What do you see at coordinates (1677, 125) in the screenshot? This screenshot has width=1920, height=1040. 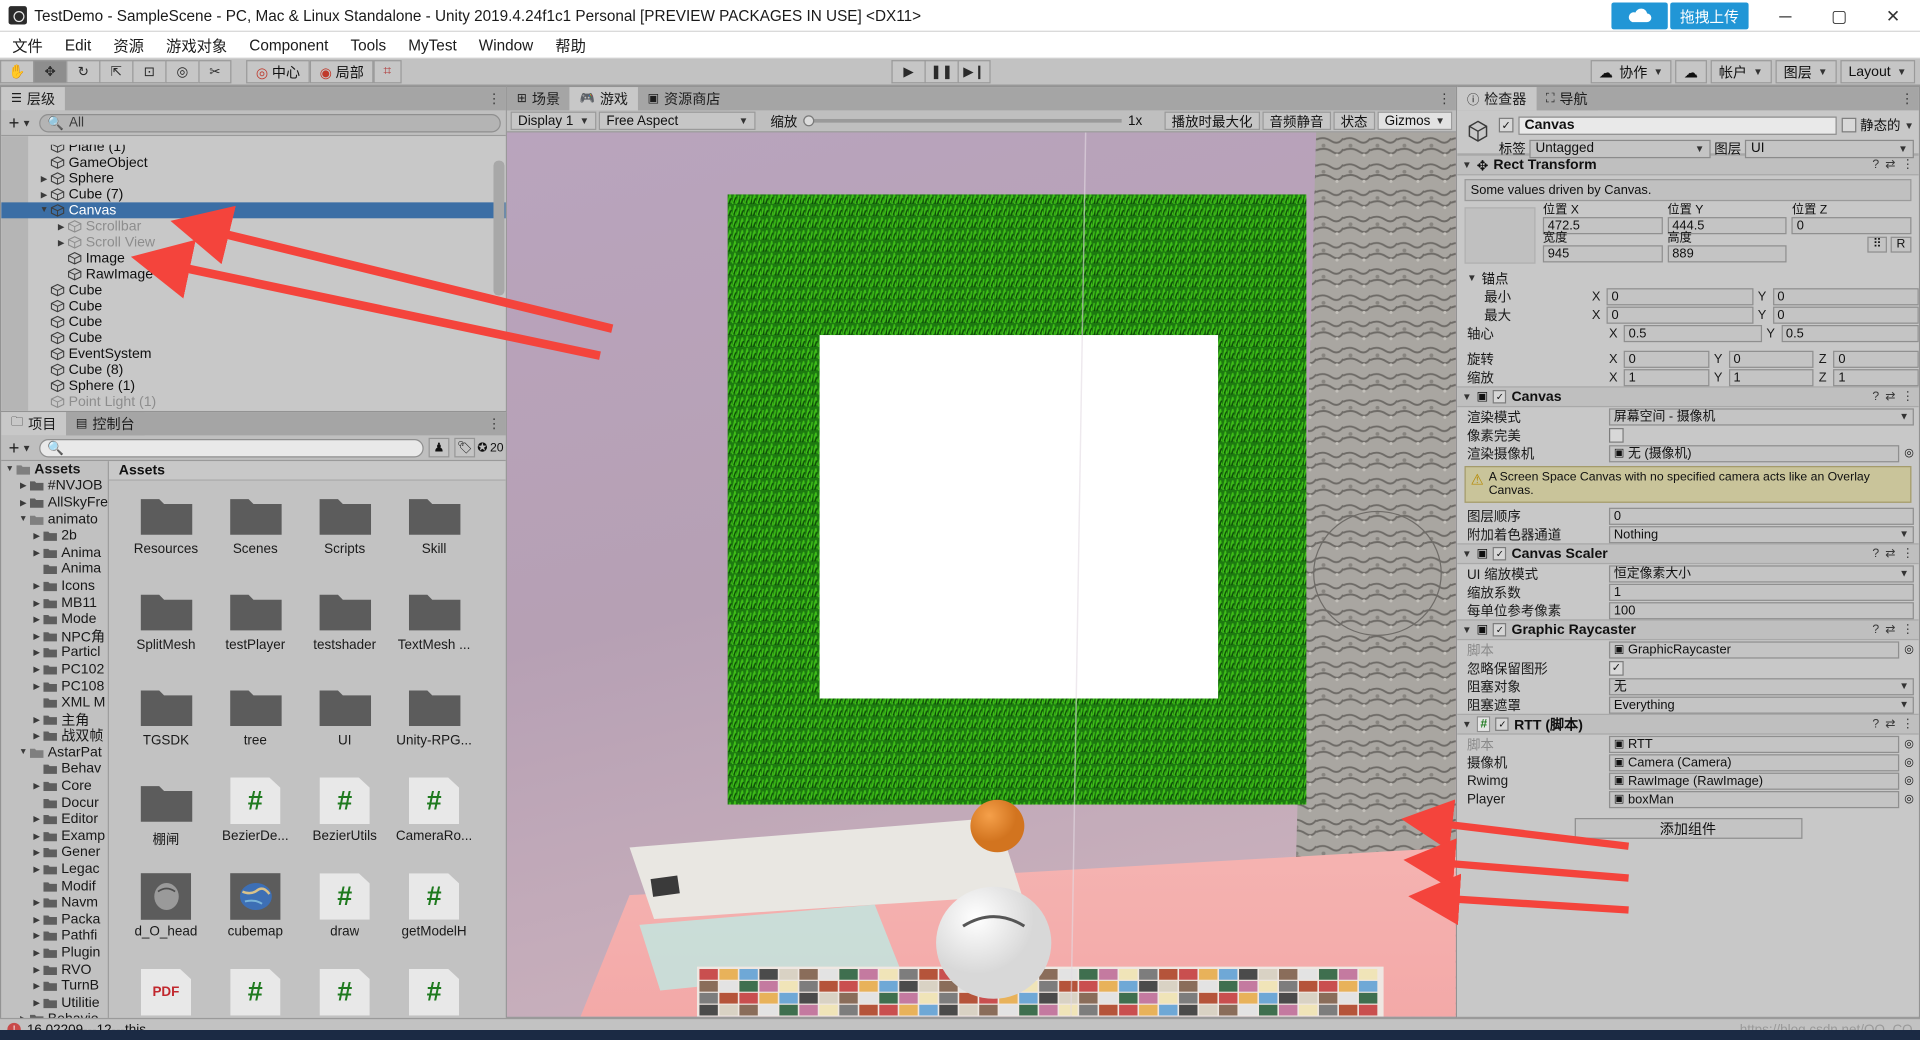 I see `object-name-input: Canvas` at bounding box center [1677, 125].